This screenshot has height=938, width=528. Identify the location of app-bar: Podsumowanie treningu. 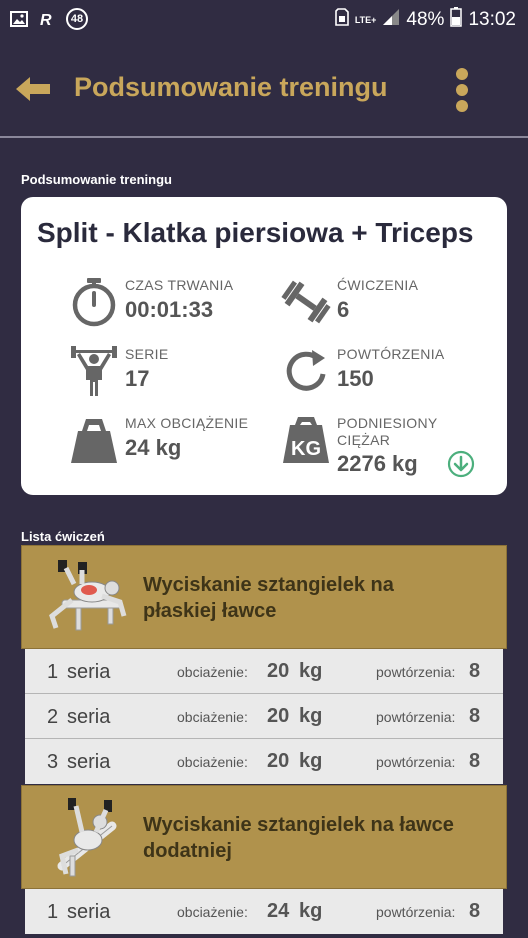
(264, 87).